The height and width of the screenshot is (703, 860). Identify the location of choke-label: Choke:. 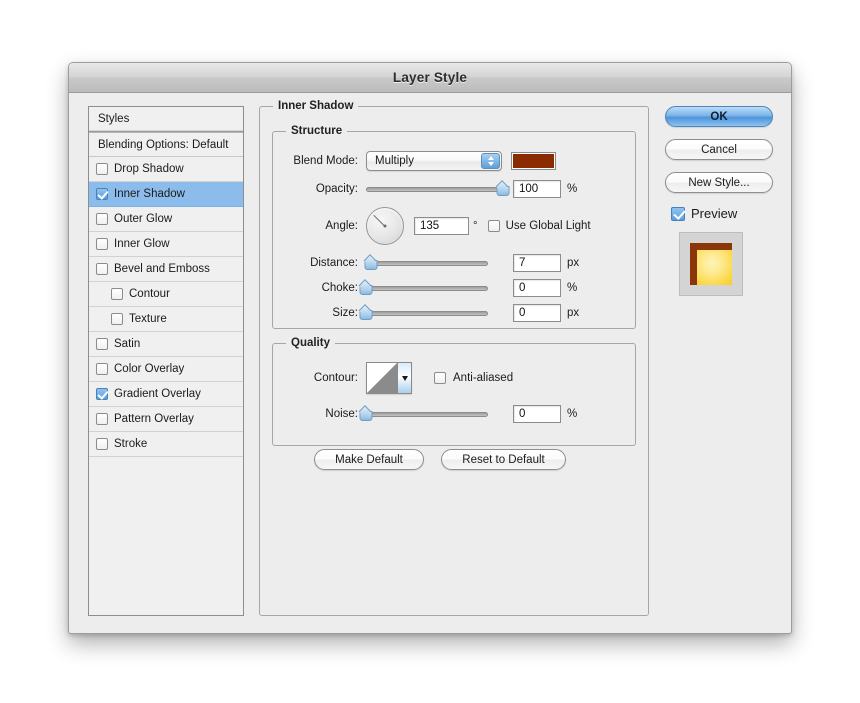
(339, 288).